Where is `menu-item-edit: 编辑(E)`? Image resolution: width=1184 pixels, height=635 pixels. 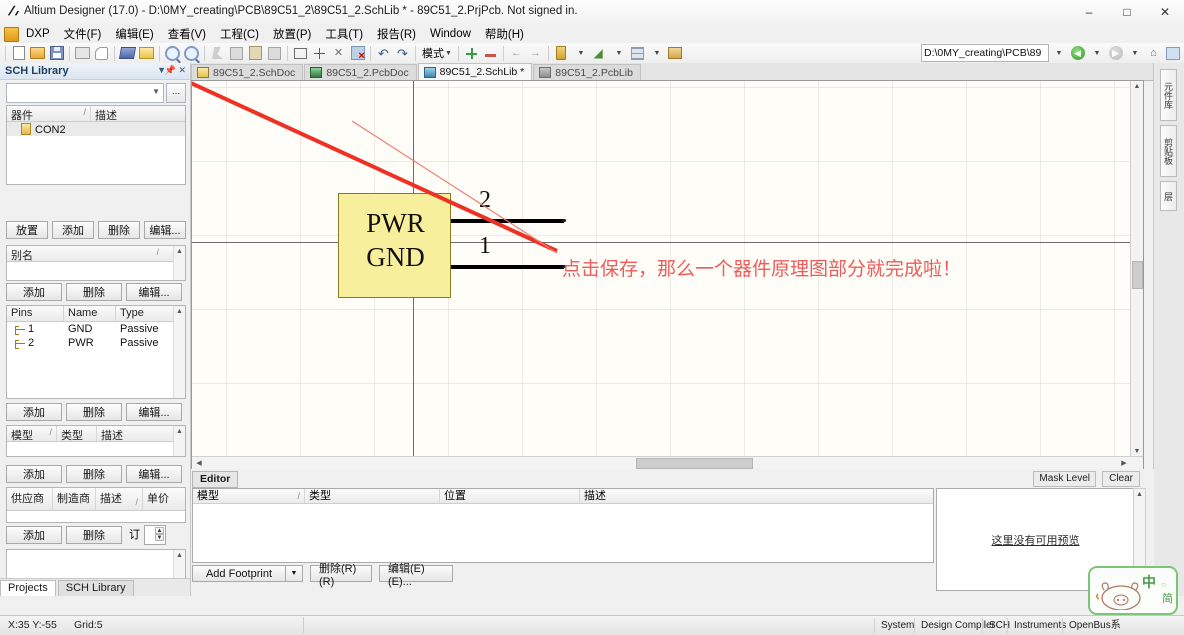
menu-item-edit: 编辑(E) is located at coordinates (134, 34).